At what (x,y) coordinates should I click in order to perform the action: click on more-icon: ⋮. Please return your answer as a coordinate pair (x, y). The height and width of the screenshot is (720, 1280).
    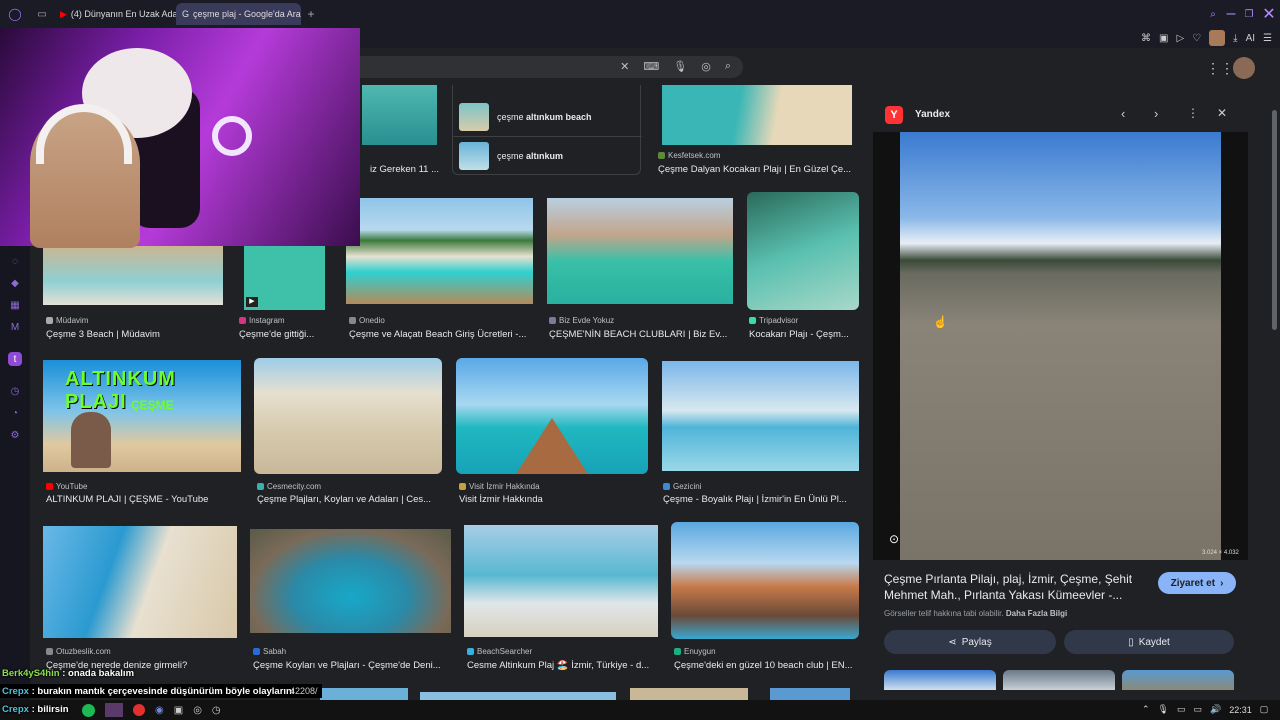
    Looking at the image, I should click on (1193, 113).